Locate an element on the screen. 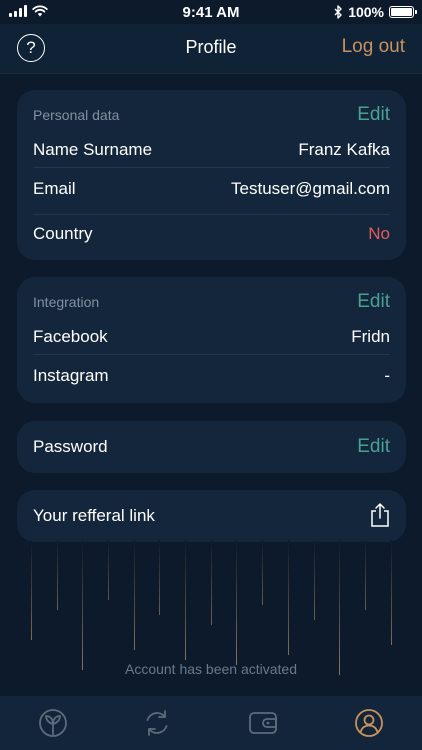 Image resolution: width=422 pixels, height=750 pixels. status-bar: 9:41 AM 100% is located at coordinates (211, 12).